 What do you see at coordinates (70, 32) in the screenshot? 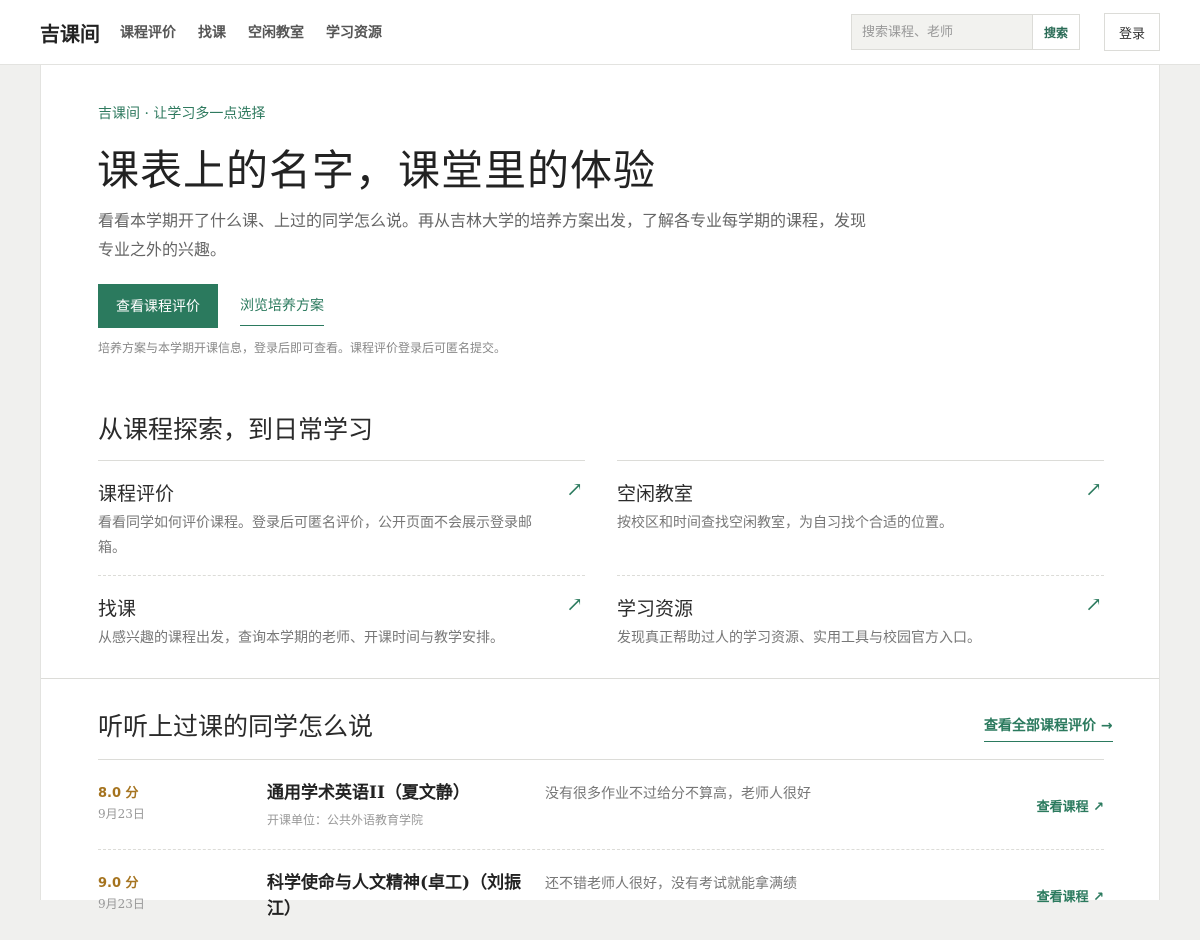
I see `site-logo: 吉课间` at bounding box center [70, 32].